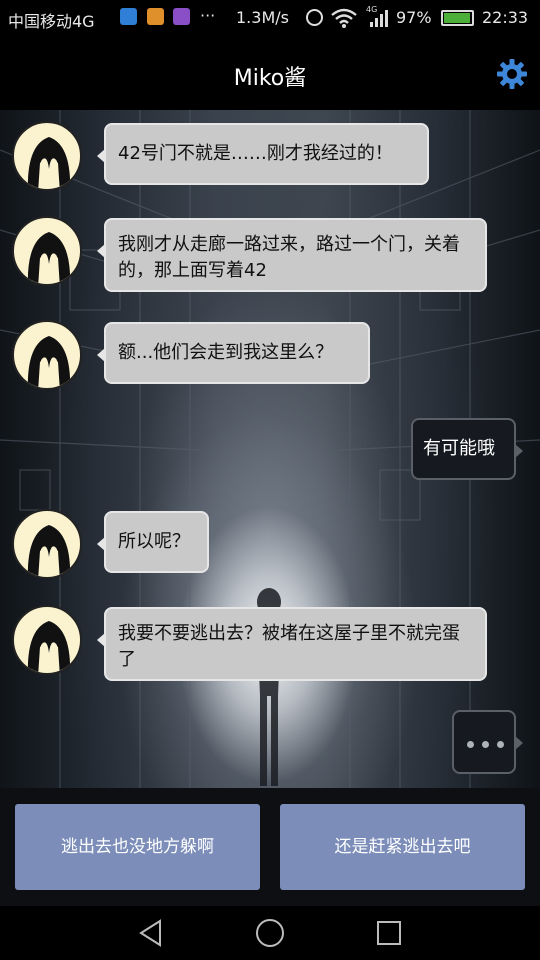 The image size is (540, 960). What do you see at coordinates (344, 18) in the screenshot?
I see `wifi-icon` at bounding box center [344, 18].